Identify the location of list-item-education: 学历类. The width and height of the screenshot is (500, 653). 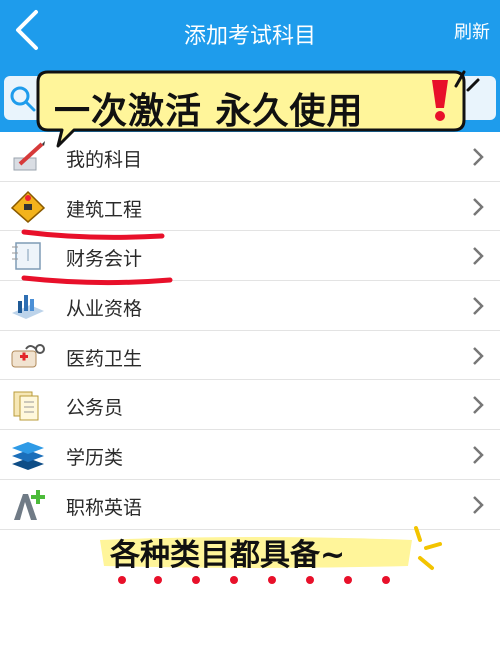
(250, 455).